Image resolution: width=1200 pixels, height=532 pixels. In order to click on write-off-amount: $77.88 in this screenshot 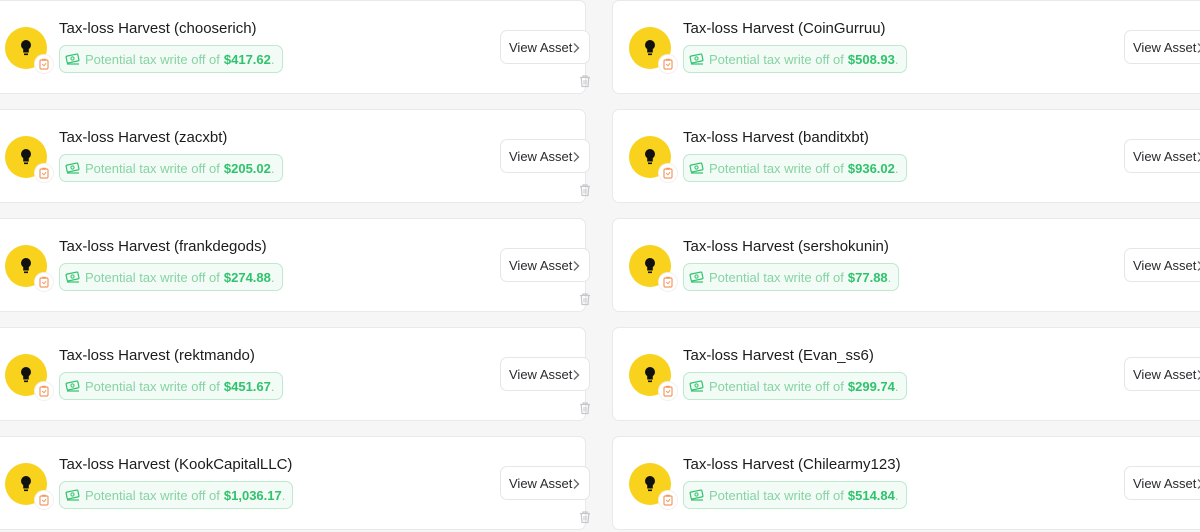, I will do `click(867, 277)`.